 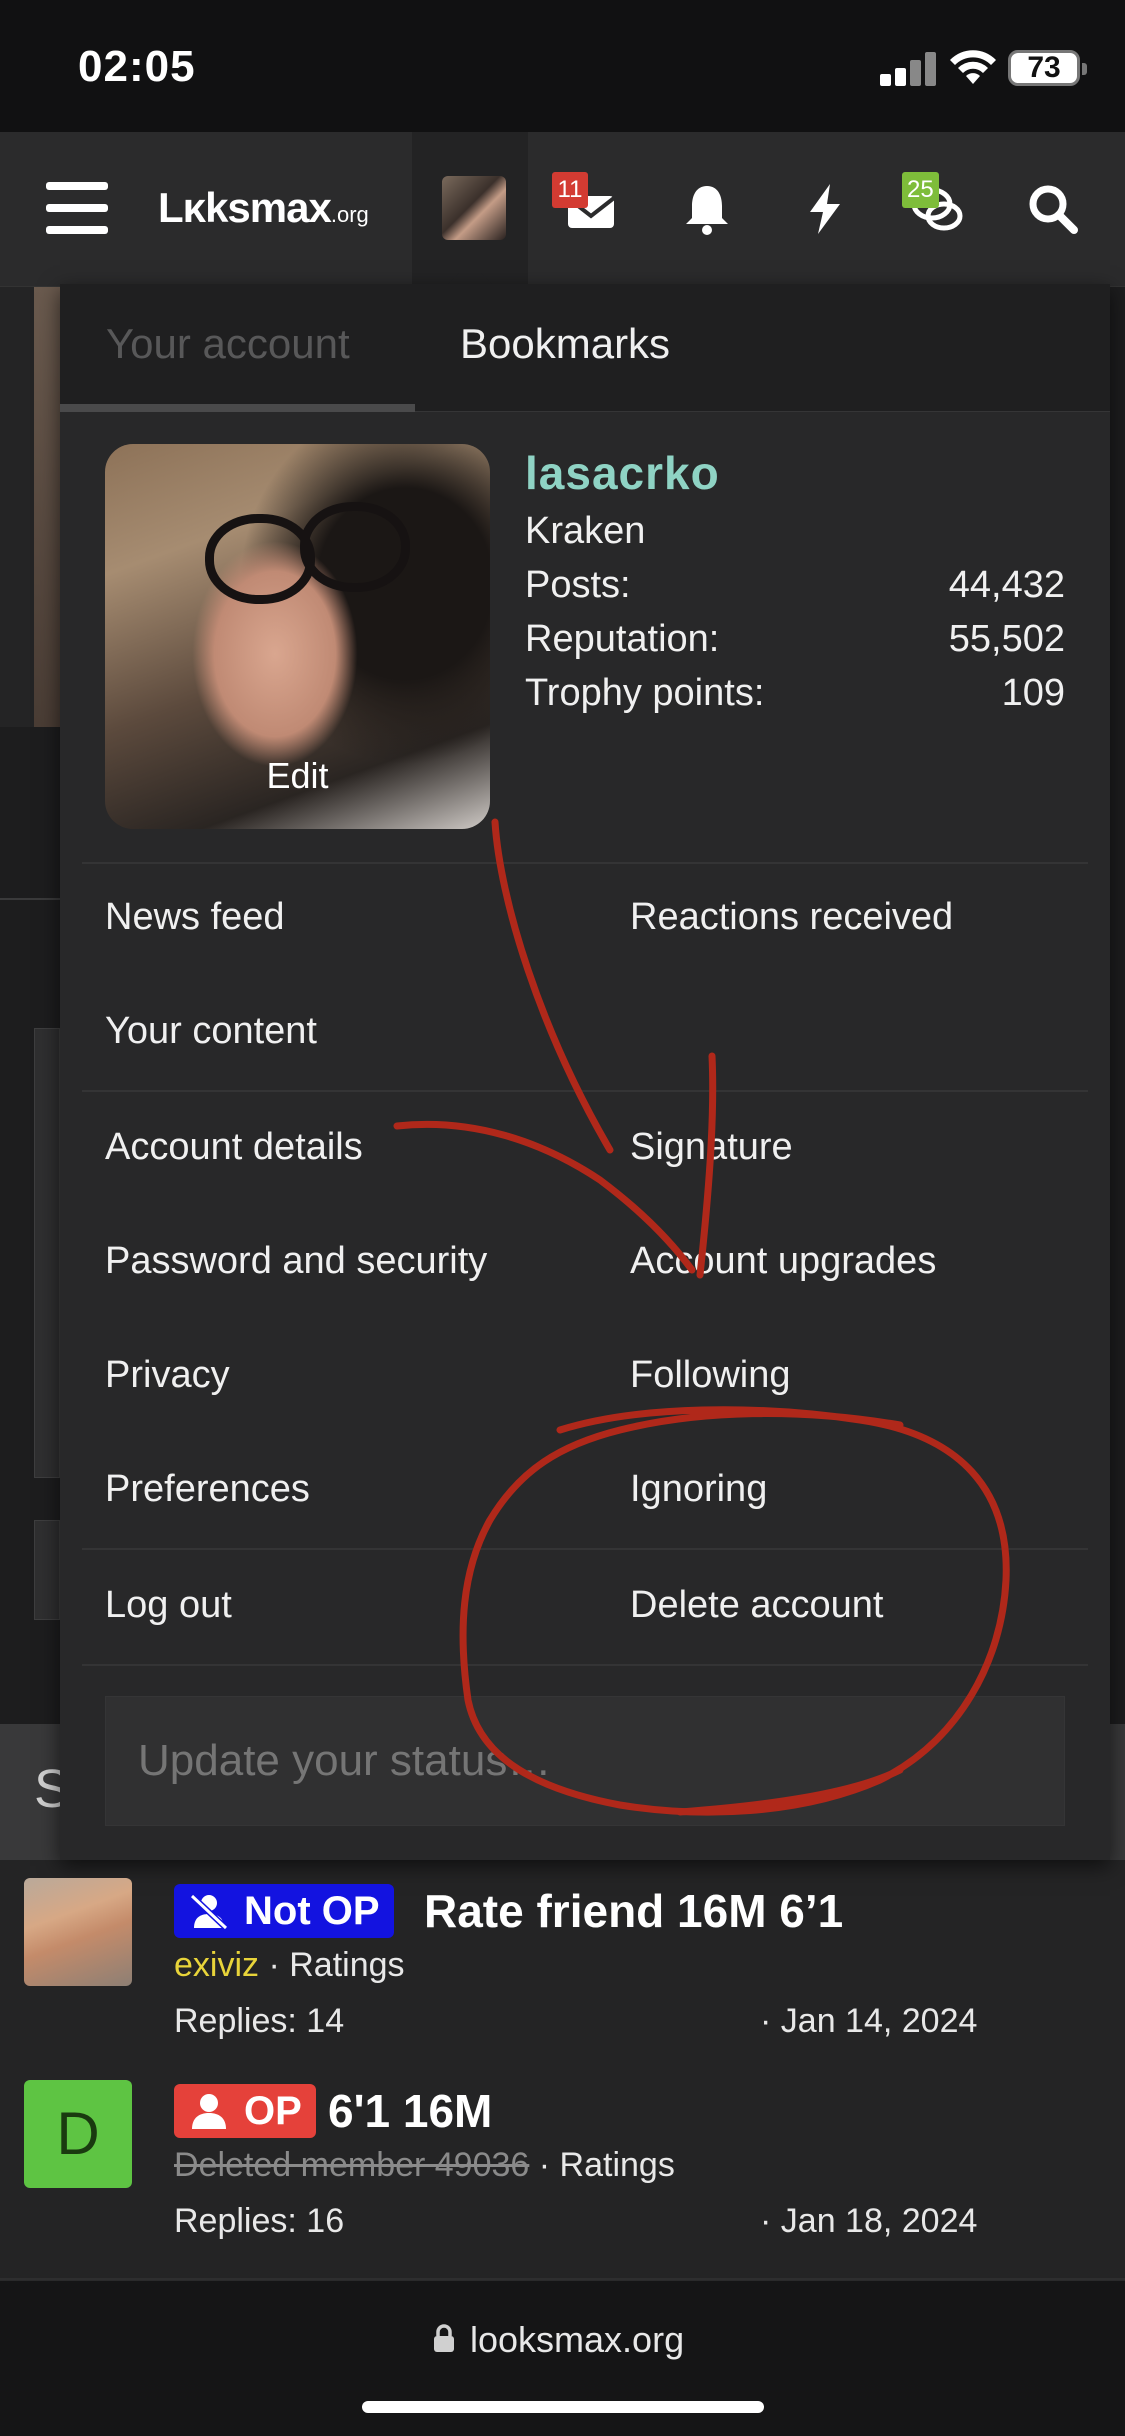 What do you see at coordinates (1047, 68) in the screenshot?
I see `battery-icon: 73` at bounding box center [1047, 68].